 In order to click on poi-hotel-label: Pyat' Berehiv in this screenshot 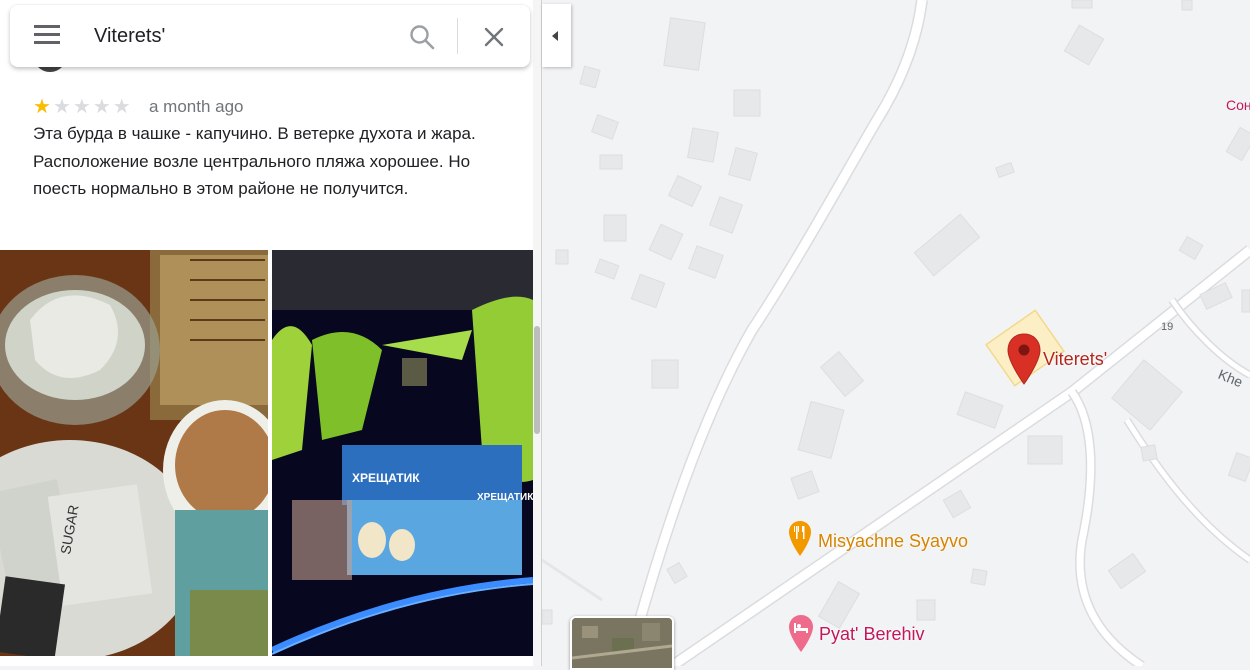, I will do `click(872, 634)`.